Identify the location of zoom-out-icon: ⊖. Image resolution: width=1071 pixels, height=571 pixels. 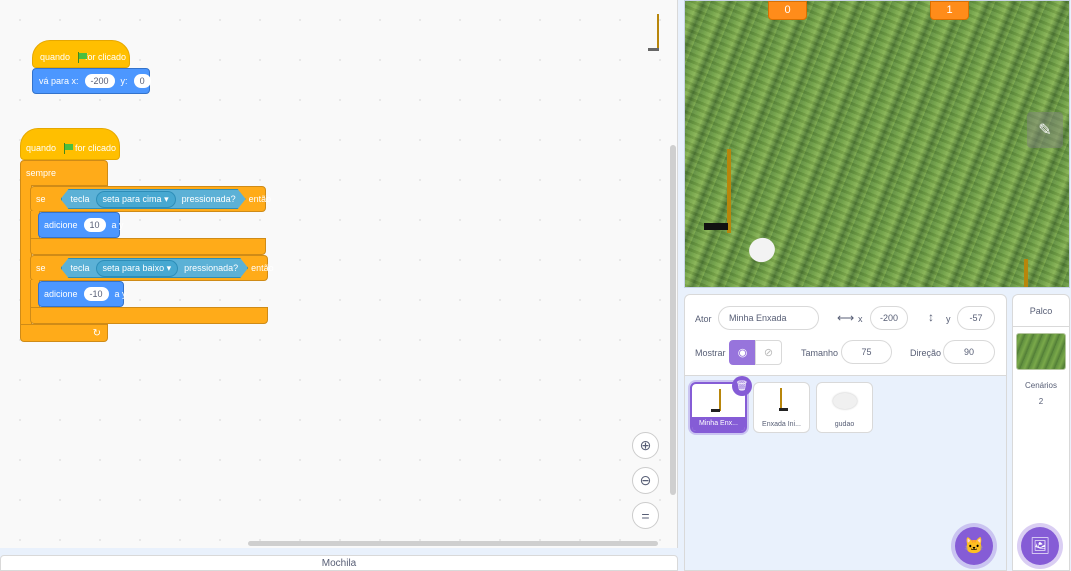
(645, 480).